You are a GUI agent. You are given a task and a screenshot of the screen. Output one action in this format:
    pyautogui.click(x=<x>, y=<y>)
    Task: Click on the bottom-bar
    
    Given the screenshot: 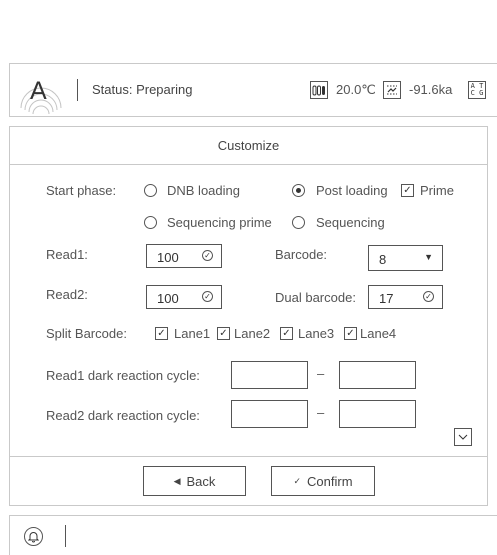 What is the action you would take?
    pyautogui.click(x=253, y=535)
    